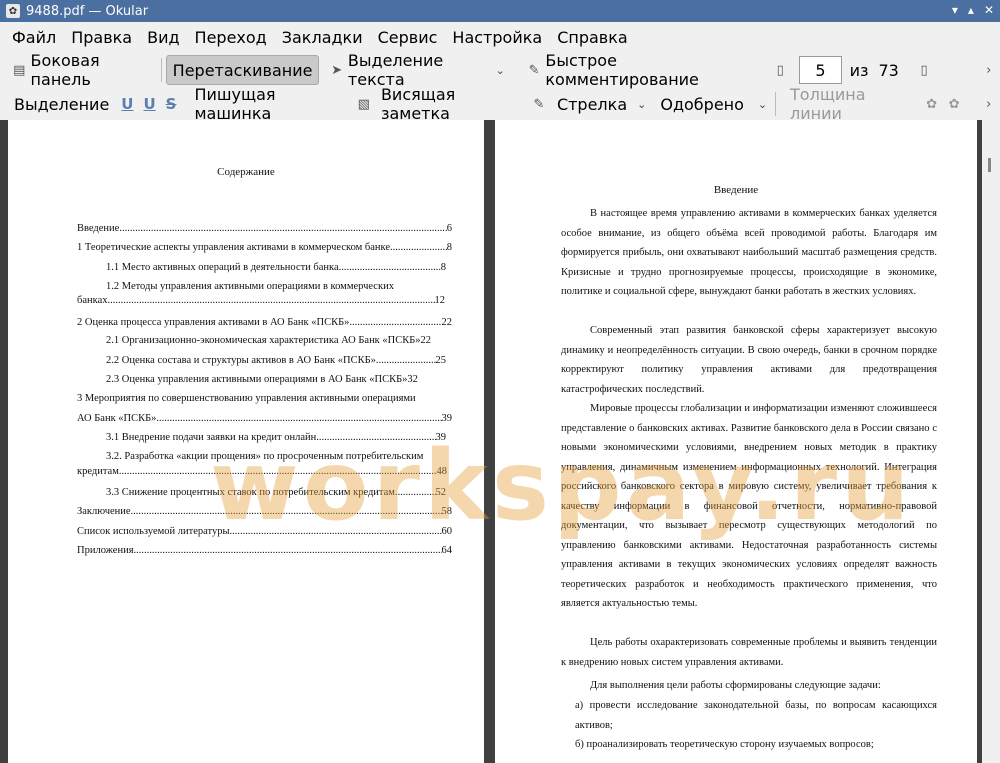  Describe the element at coordinates (955, 10) in the screenshot. I see `minimize-icon: ▾` at that location.